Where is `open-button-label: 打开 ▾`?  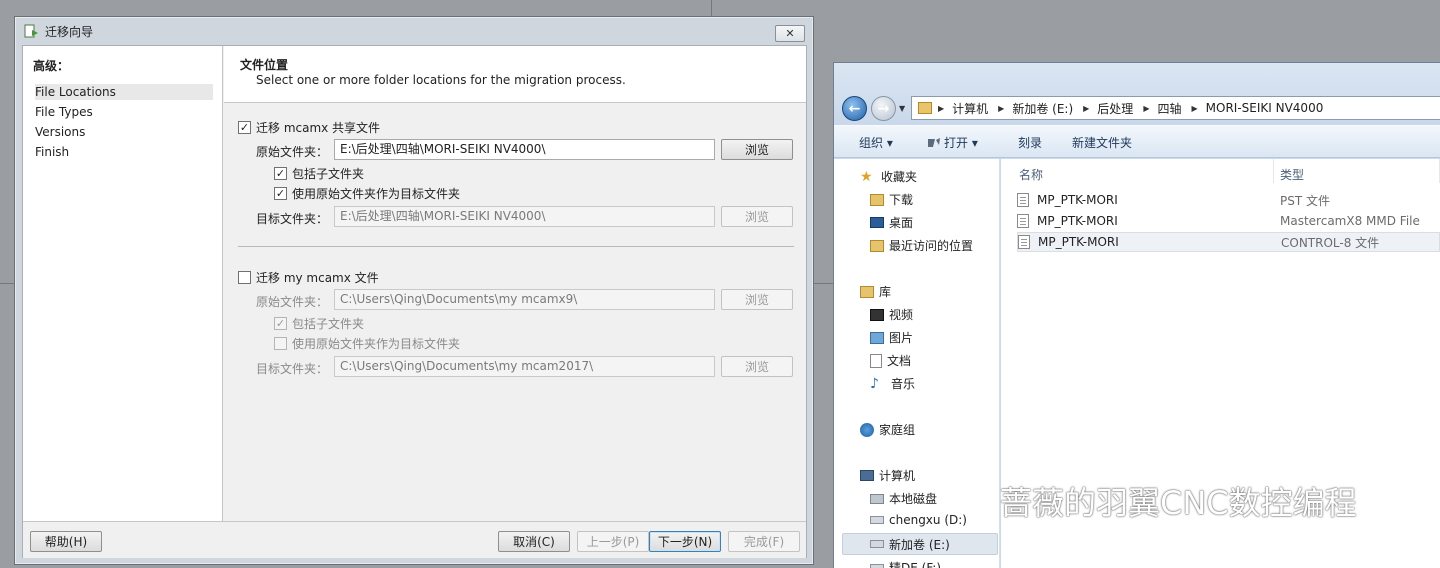
open-button-label: 打开 ▾ is located at coordinates (961, 143).